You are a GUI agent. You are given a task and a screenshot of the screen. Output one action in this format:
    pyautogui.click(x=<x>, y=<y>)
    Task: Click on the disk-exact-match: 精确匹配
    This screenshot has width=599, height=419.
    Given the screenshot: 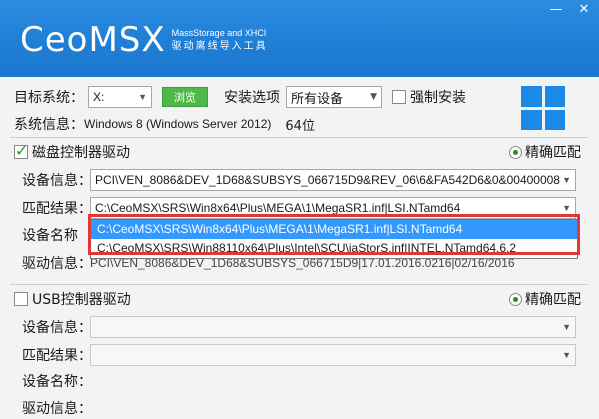 What is the action you would take?
    pyautogui.click(x=545, y=152)
    